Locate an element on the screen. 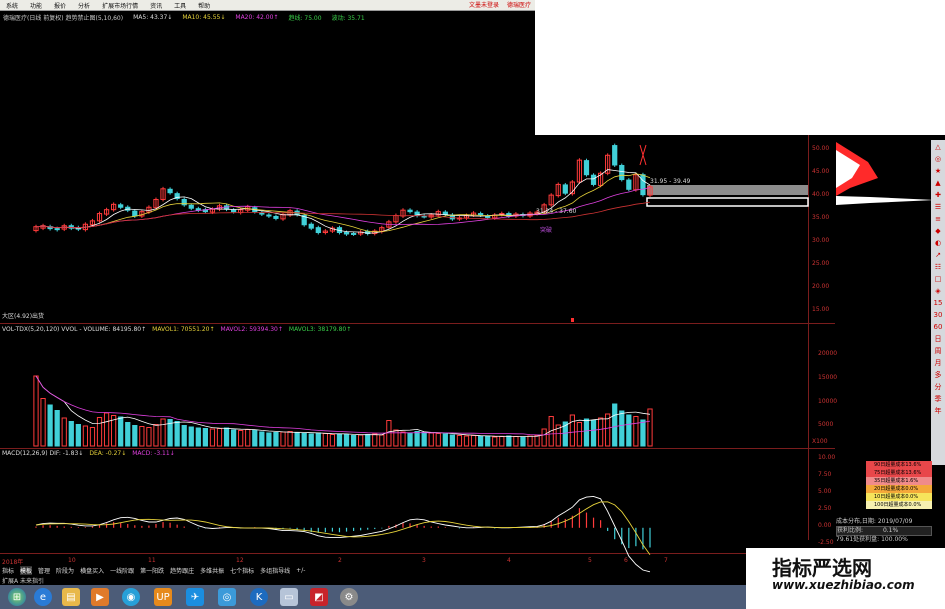 This screenshot has height=609, width=945. toolbar-icon: 季 is located at coordinates (938, 399).